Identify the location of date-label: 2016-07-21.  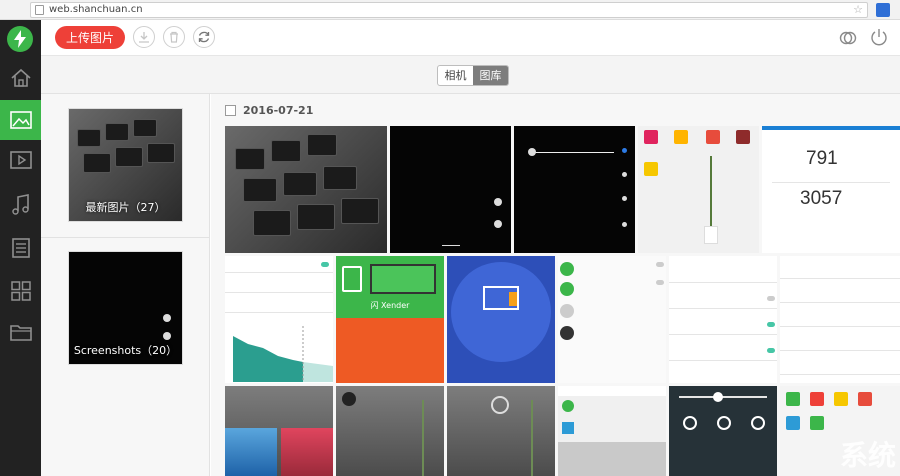
(278, 110).